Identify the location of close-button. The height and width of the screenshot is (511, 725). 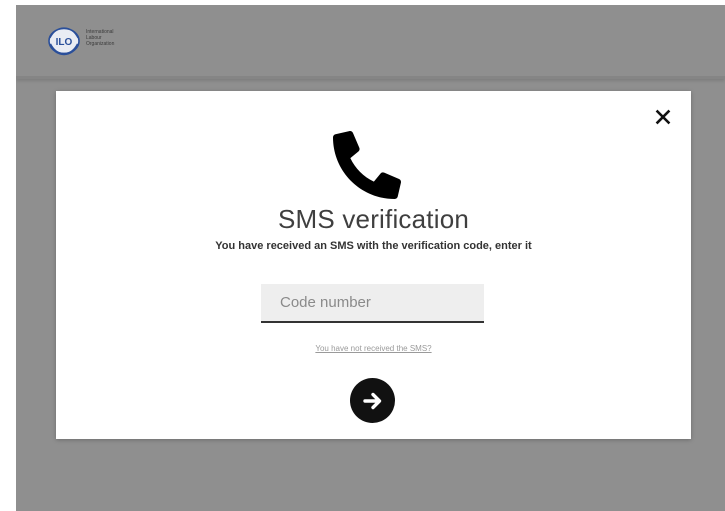
(663, 117).